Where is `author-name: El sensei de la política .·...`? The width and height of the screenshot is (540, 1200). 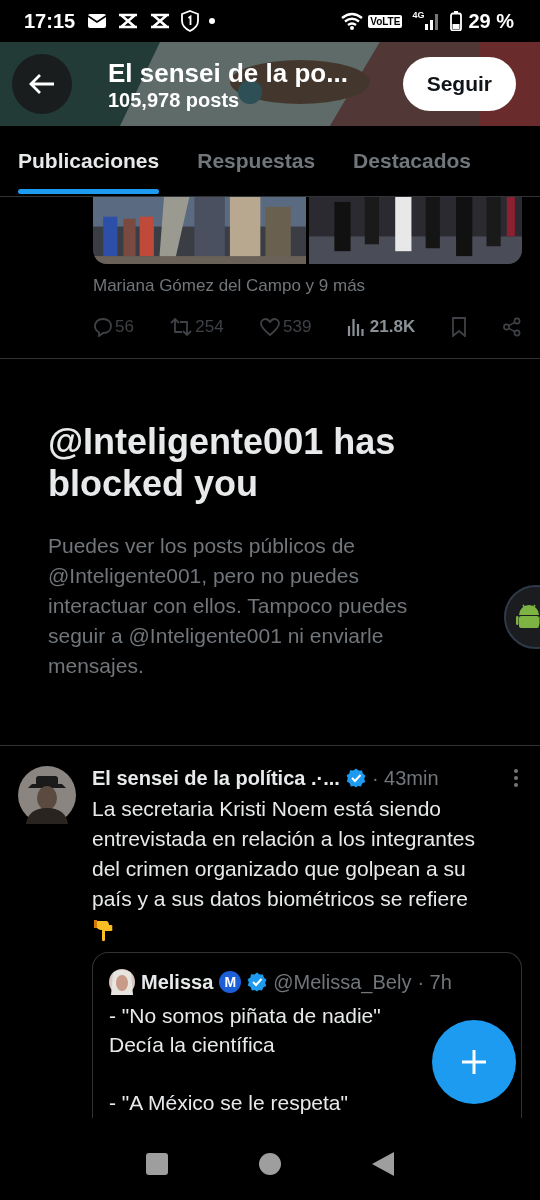
author-name: El sensei de la política .·... is located at coordinates (216, 778).